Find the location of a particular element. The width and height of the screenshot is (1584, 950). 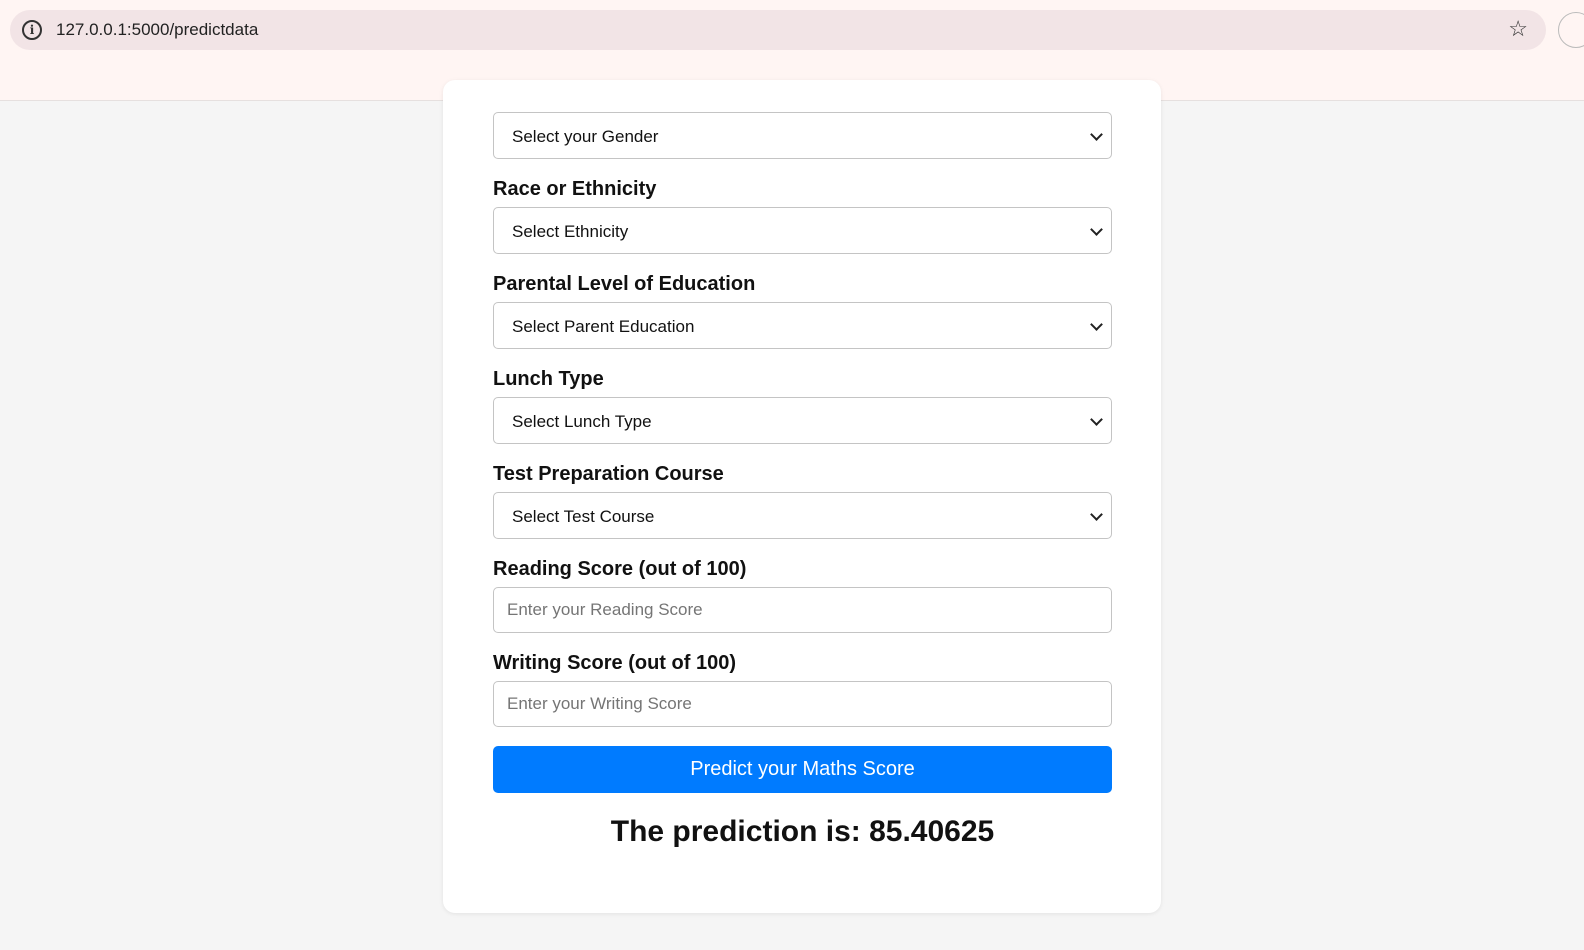

test-course-select: Select Test Course is located at coordinates (802, 515).